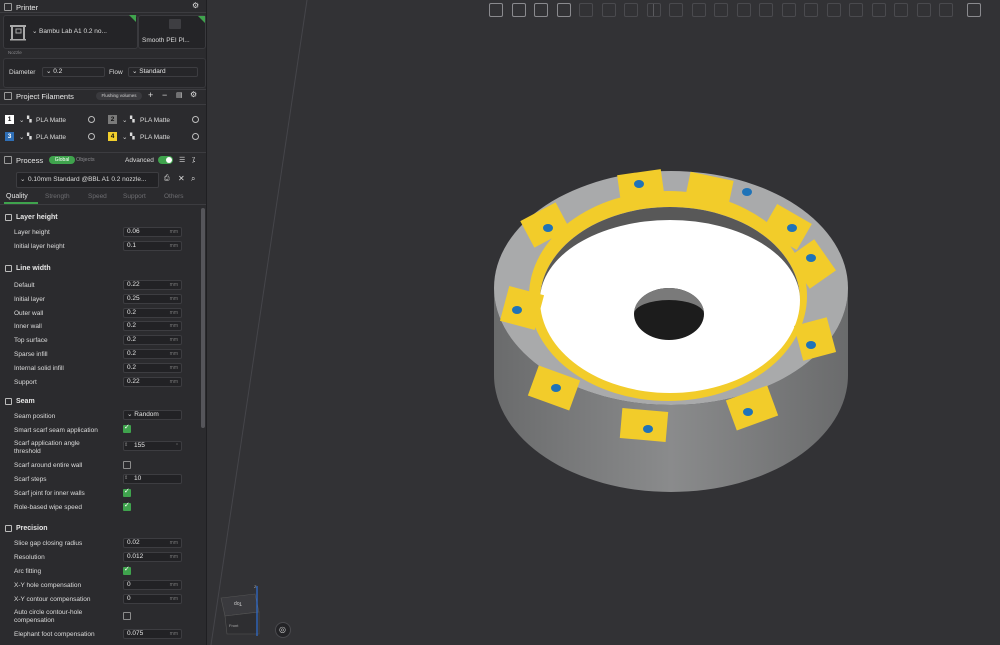 The width and height of the screenshot is (1000, 645). Describe the element at coordinates (33, 268) in the screenshot. I see `line-width-title: Line width` at that location.